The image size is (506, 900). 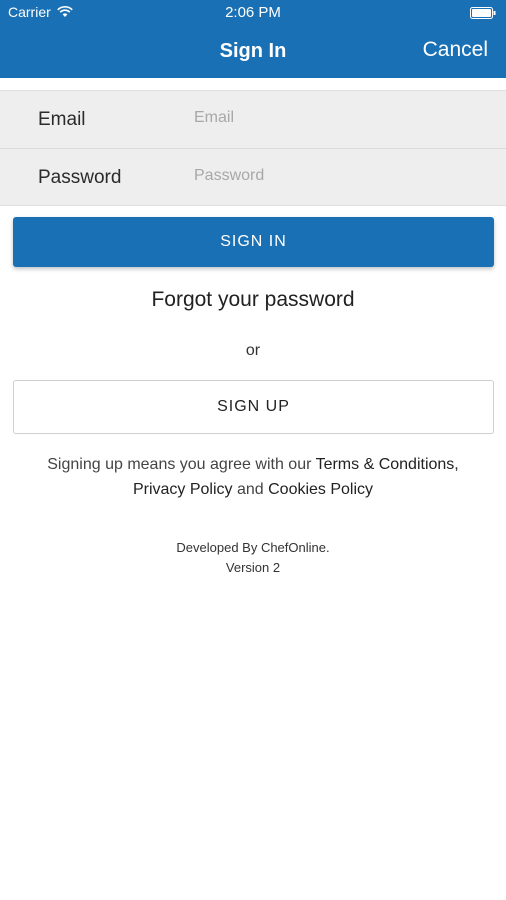 What do you see at coordinates (80, 177) in the screenshot?
I see `password-label: Password` at bounding box center [80, 177].